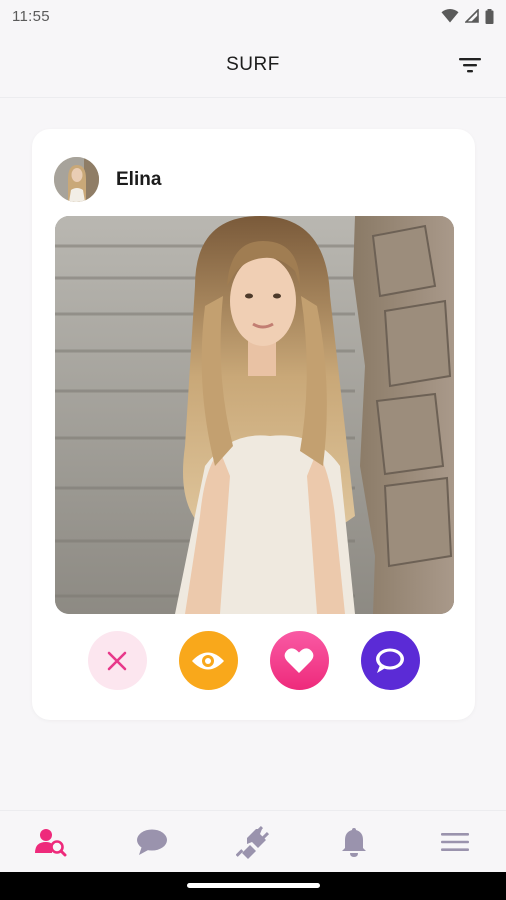 The height and width of the screenshot is (900, 506). I want to click on message-button, so click(390, 660).